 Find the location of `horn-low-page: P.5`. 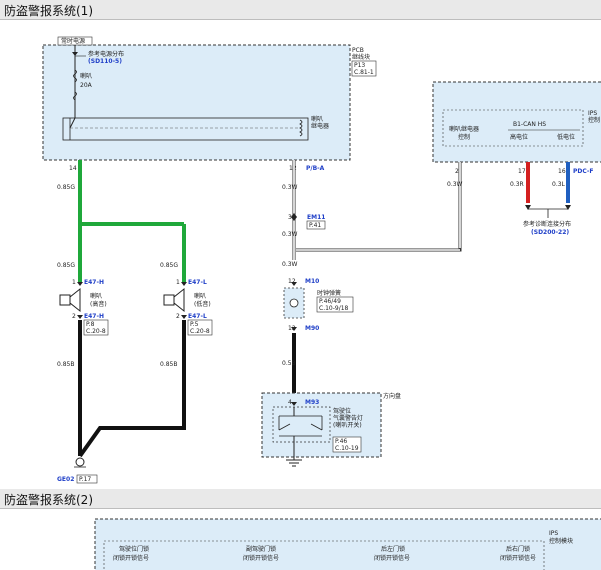

horn-low-page: P.5 is located at coordinates (194, 324).